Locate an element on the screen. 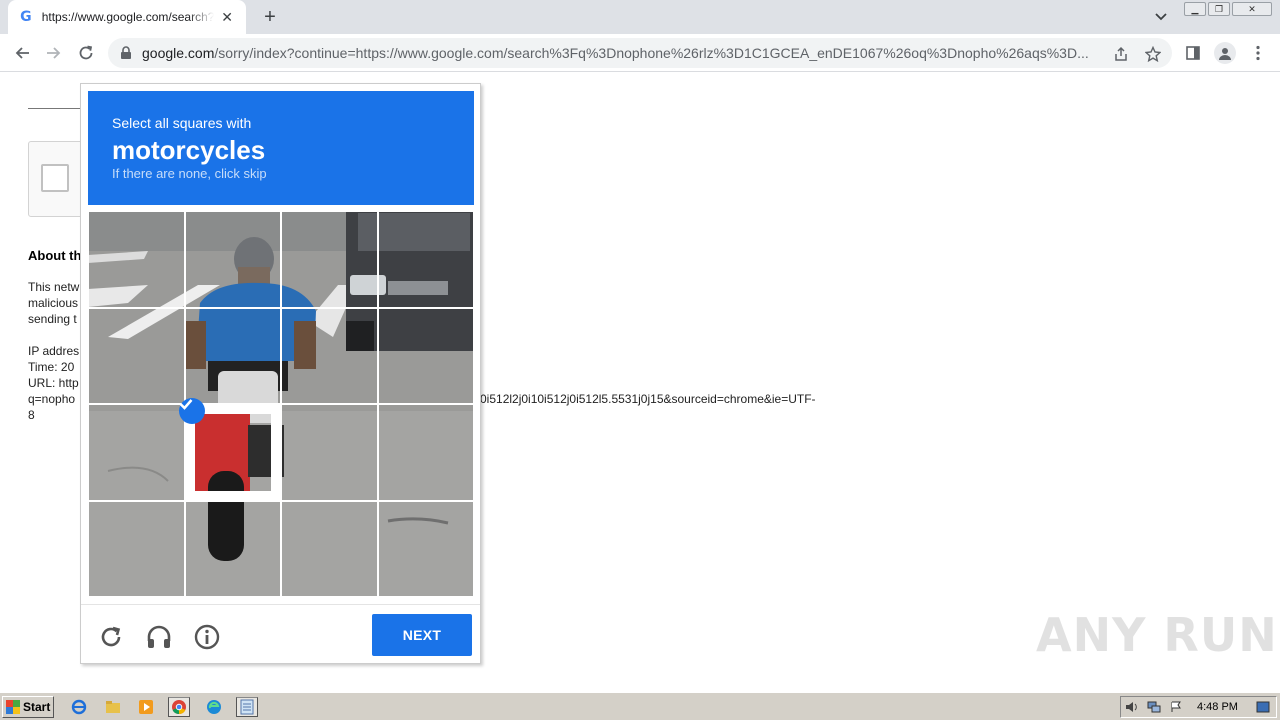  grid-tile-r3c4 is located at coordinates (425, 452).